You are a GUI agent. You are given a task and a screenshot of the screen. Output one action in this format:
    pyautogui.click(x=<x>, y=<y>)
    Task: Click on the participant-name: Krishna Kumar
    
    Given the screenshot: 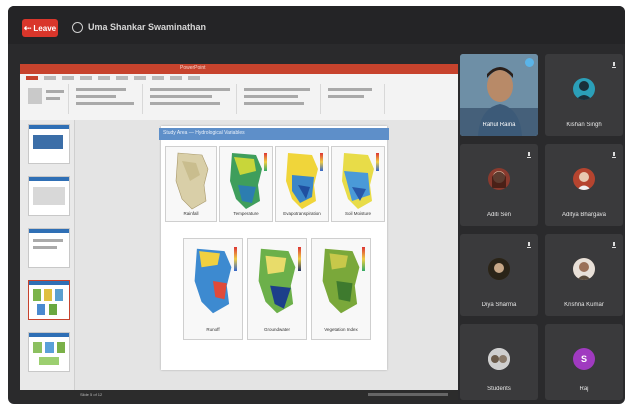 What is the action you would take?
    pyautogui.click(x=584, y=305)
    